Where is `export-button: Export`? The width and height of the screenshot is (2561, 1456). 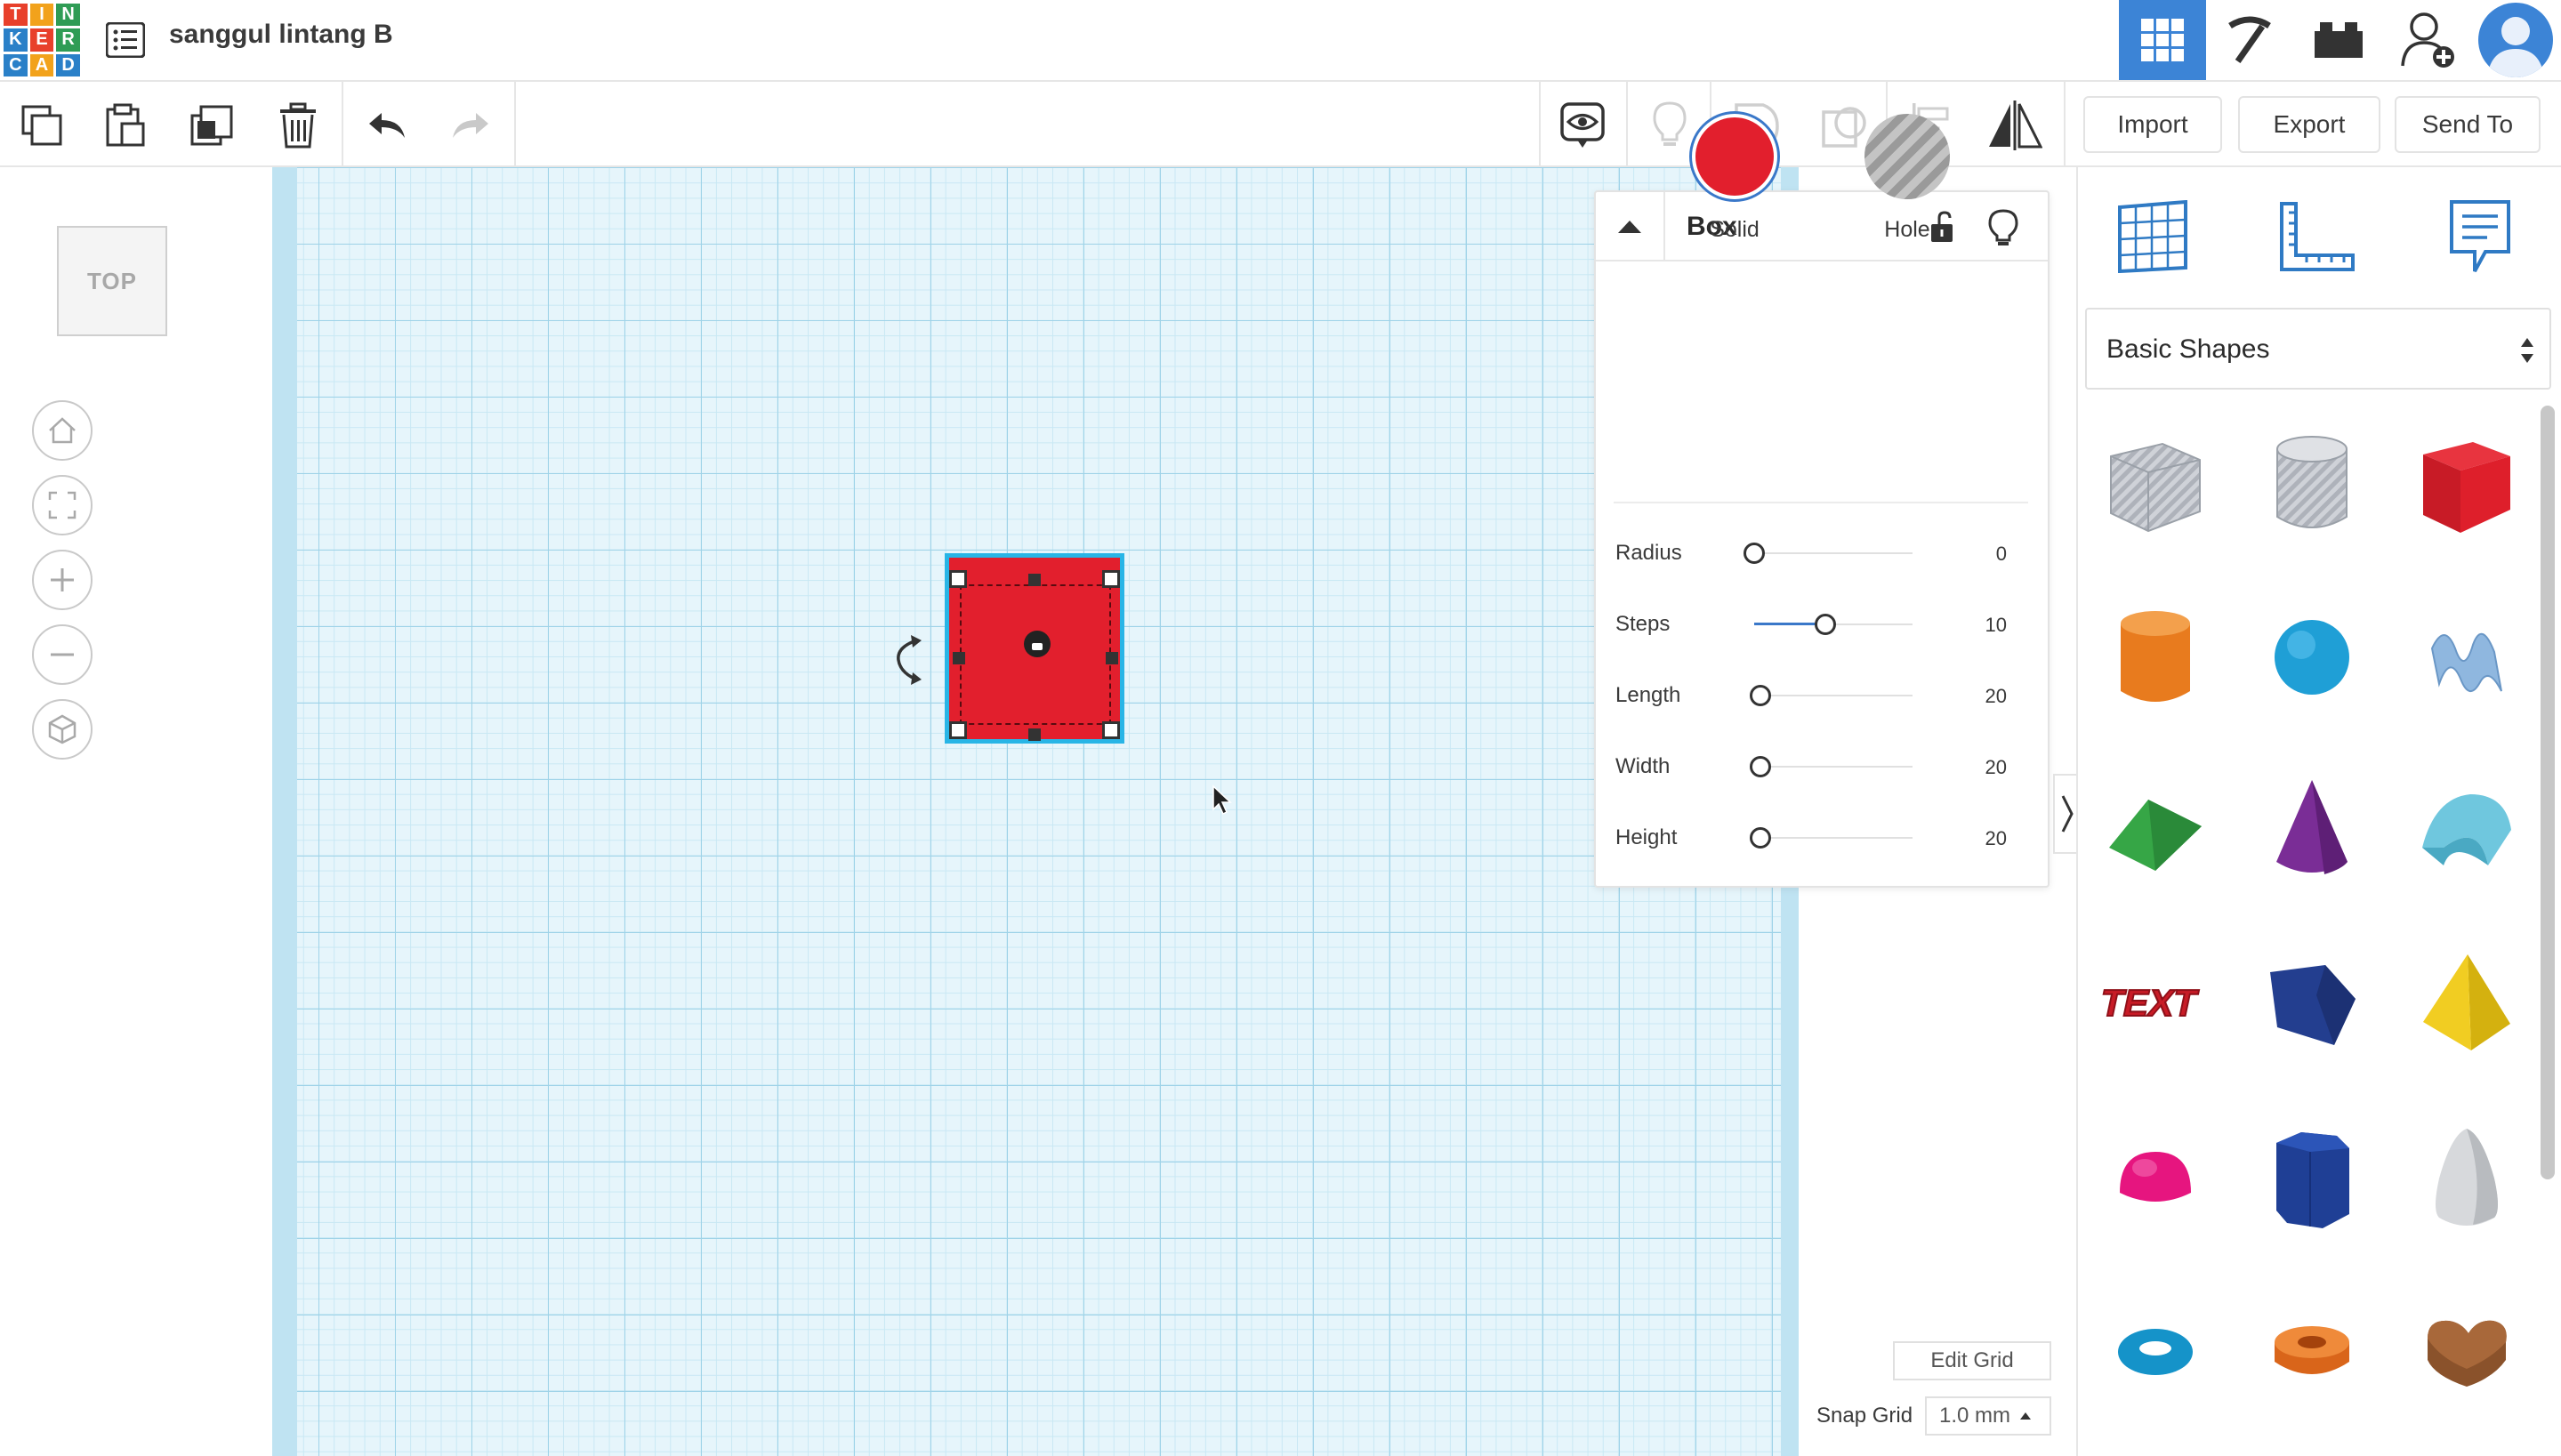
export-button: Export is located at coordinates (2309, 124).